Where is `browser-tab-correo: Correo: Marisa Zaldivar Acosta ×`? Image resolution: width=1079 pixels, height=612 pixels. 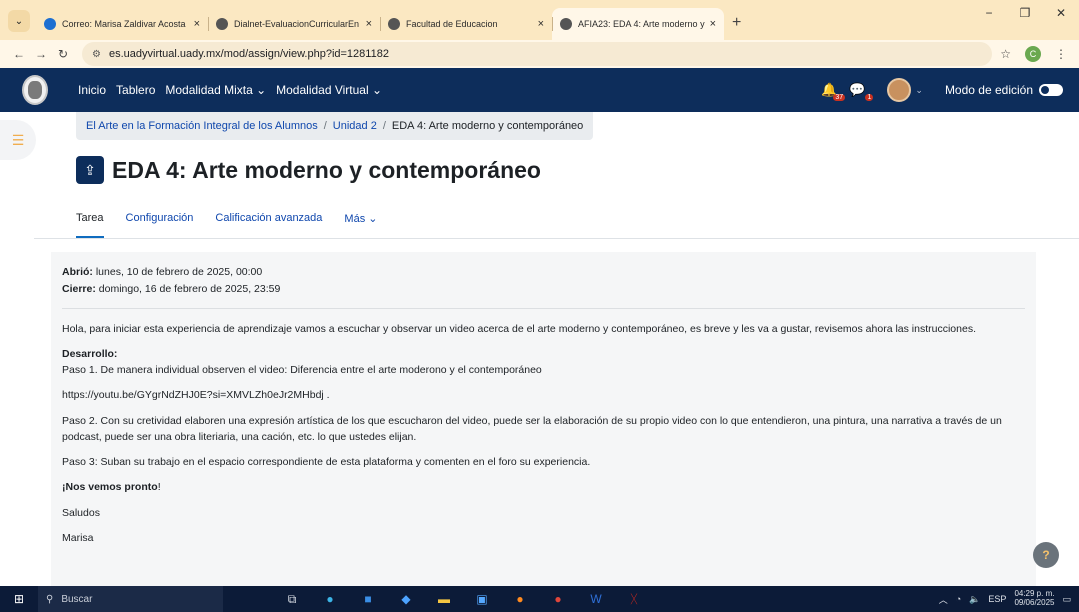 browser-tab-correo: Correo: Marisa Zaldivar Acosta × is located at coordinates (122, 24).